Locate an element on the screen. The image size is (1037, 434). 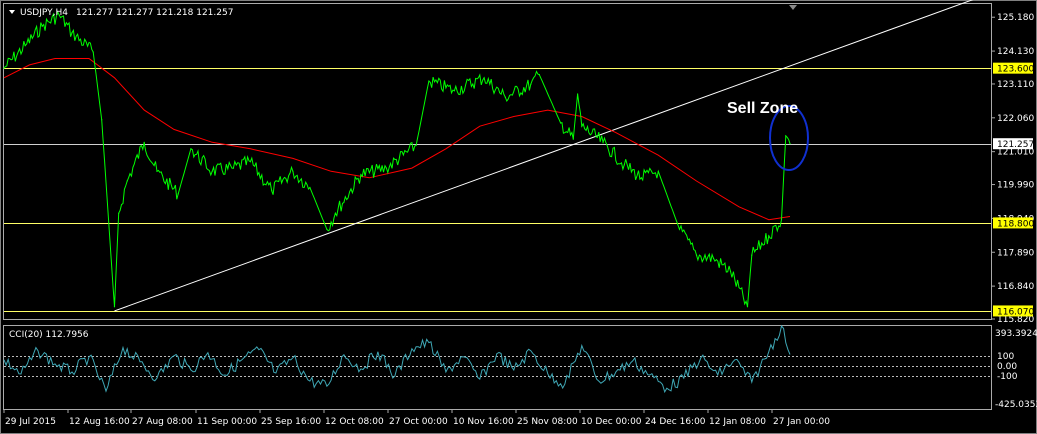
x-tick-label-2: 27 Aug 08:00 is located at coordinates (162, 422).